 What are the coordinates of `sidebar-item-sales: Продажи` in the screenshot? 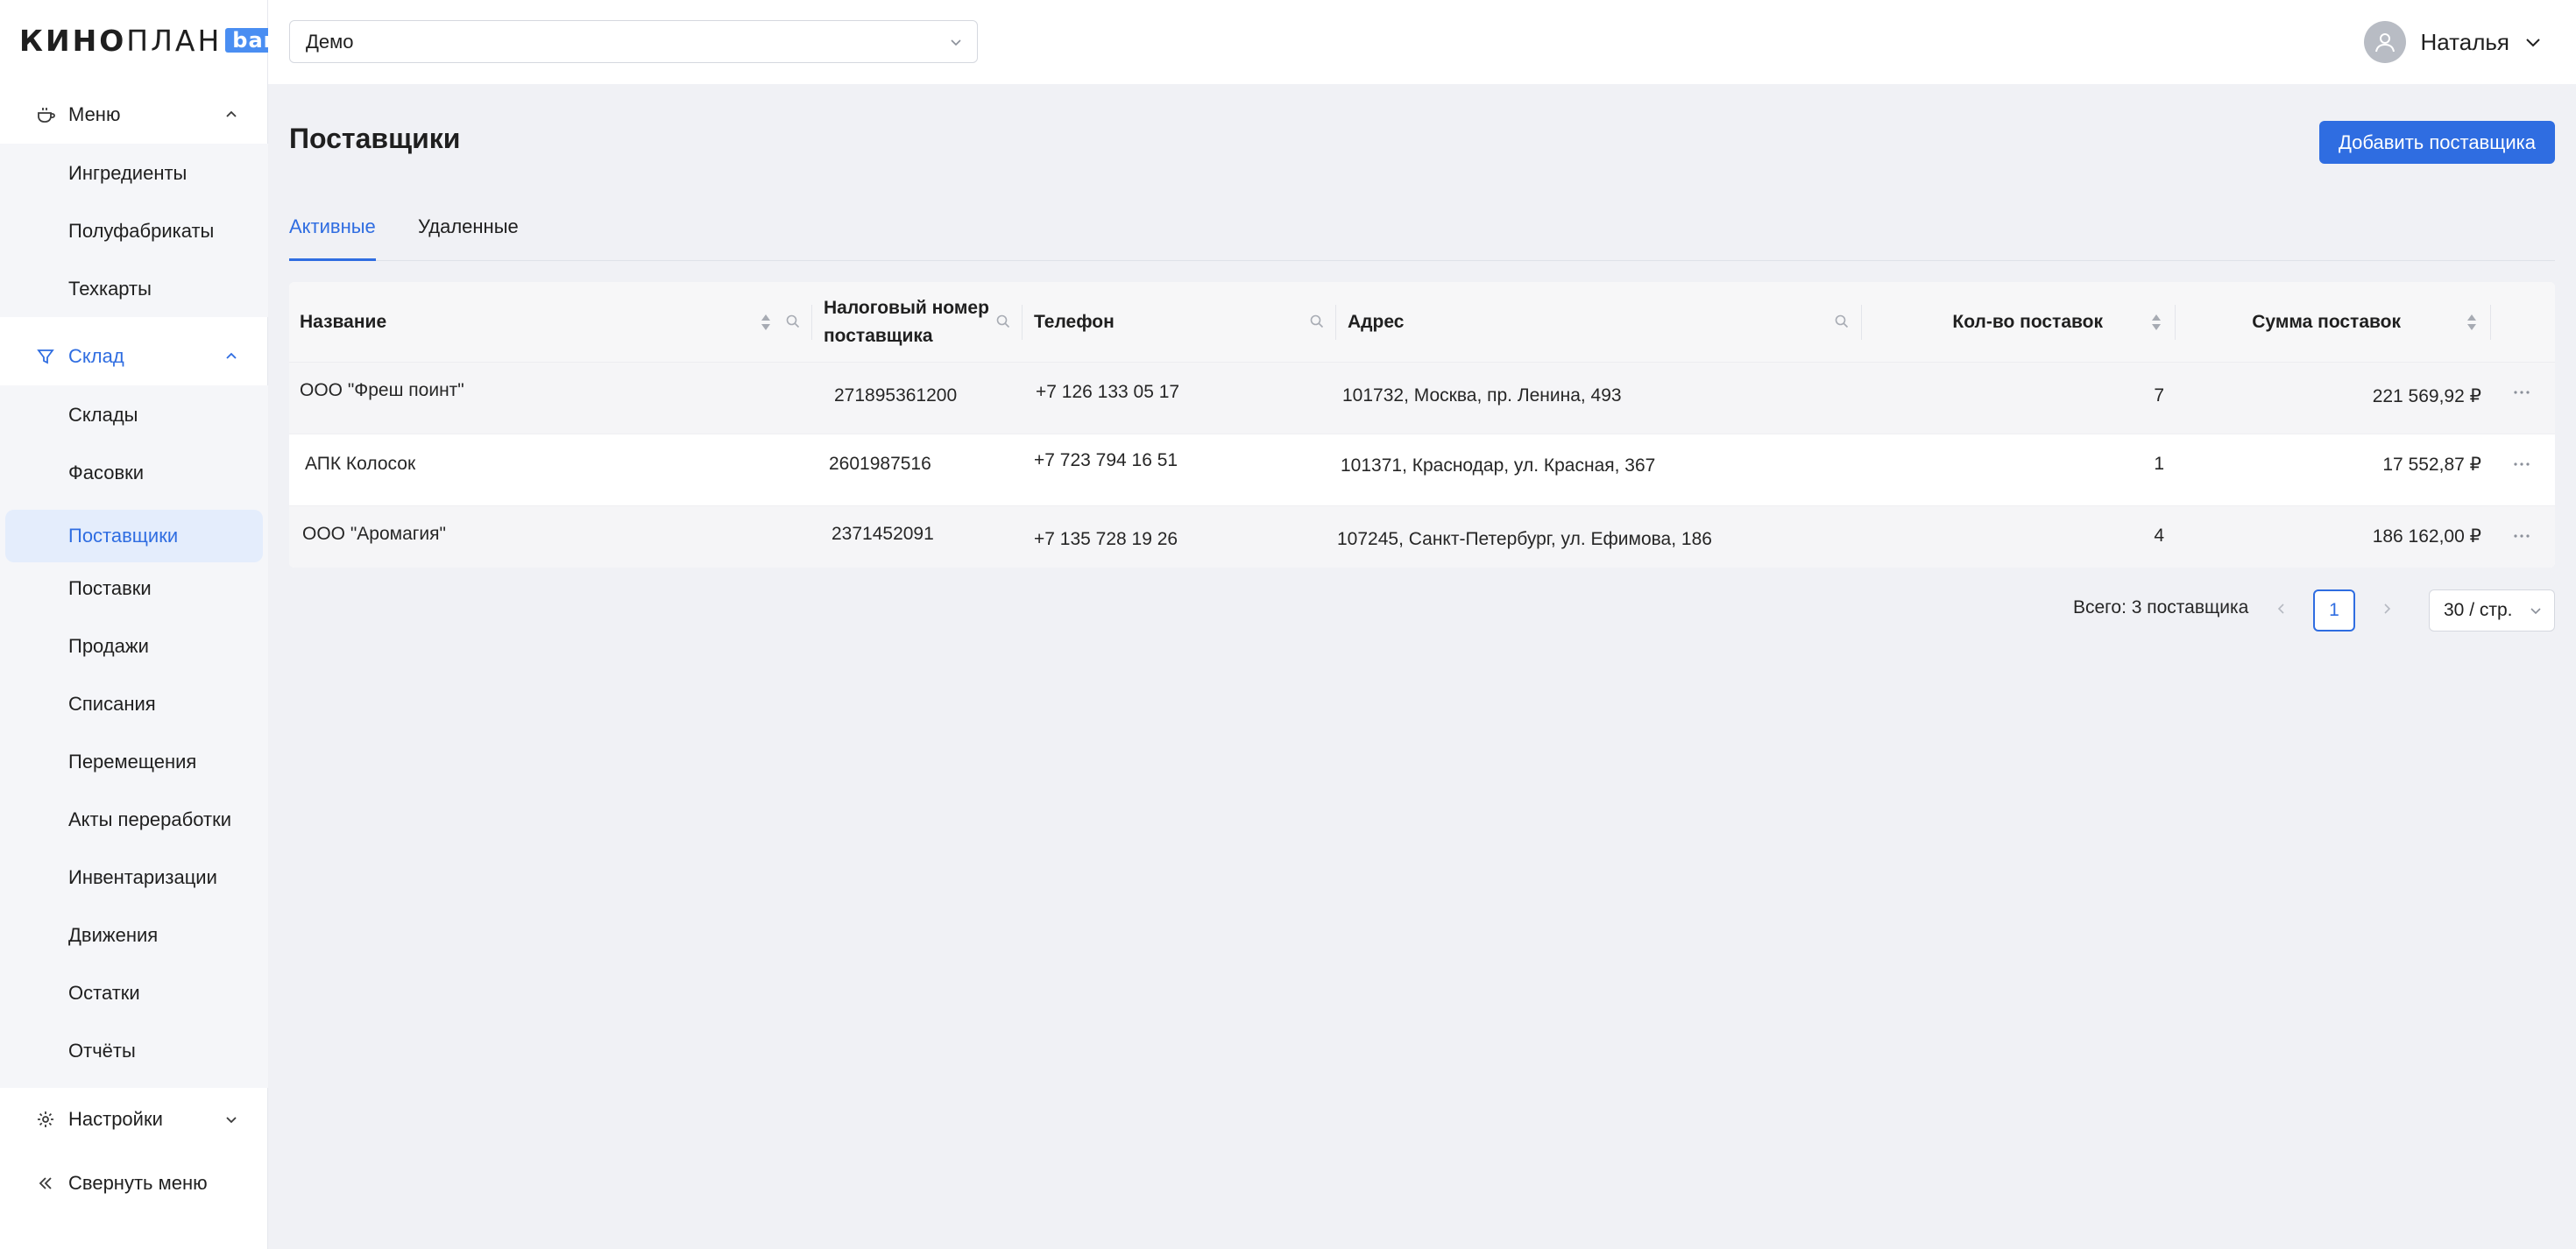 It's located at (134, 646).